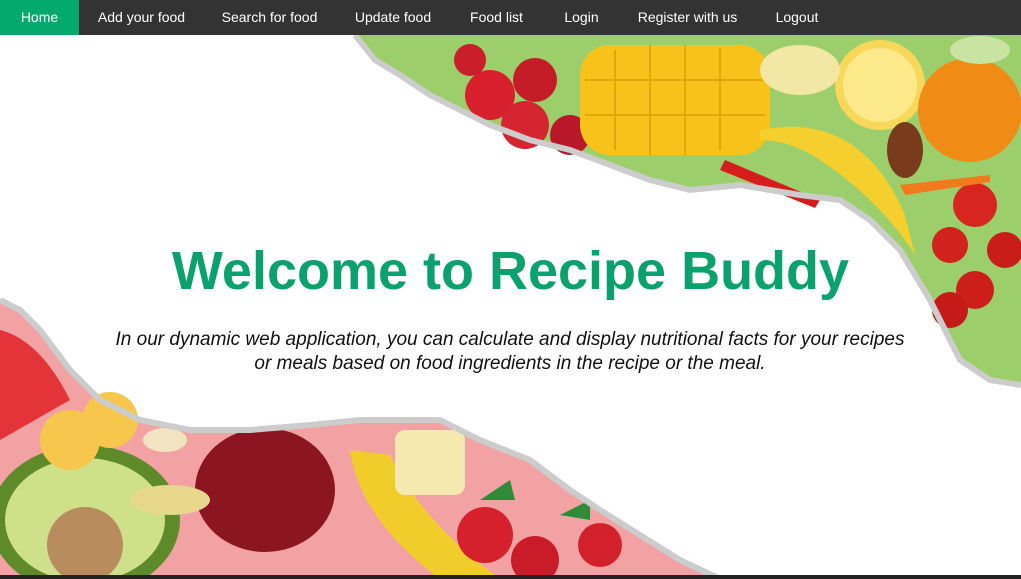  What do you see at coordinates (581, 17) in the screenshot?
I see `nav-login-link: Login` at bounding box center [581, 17].